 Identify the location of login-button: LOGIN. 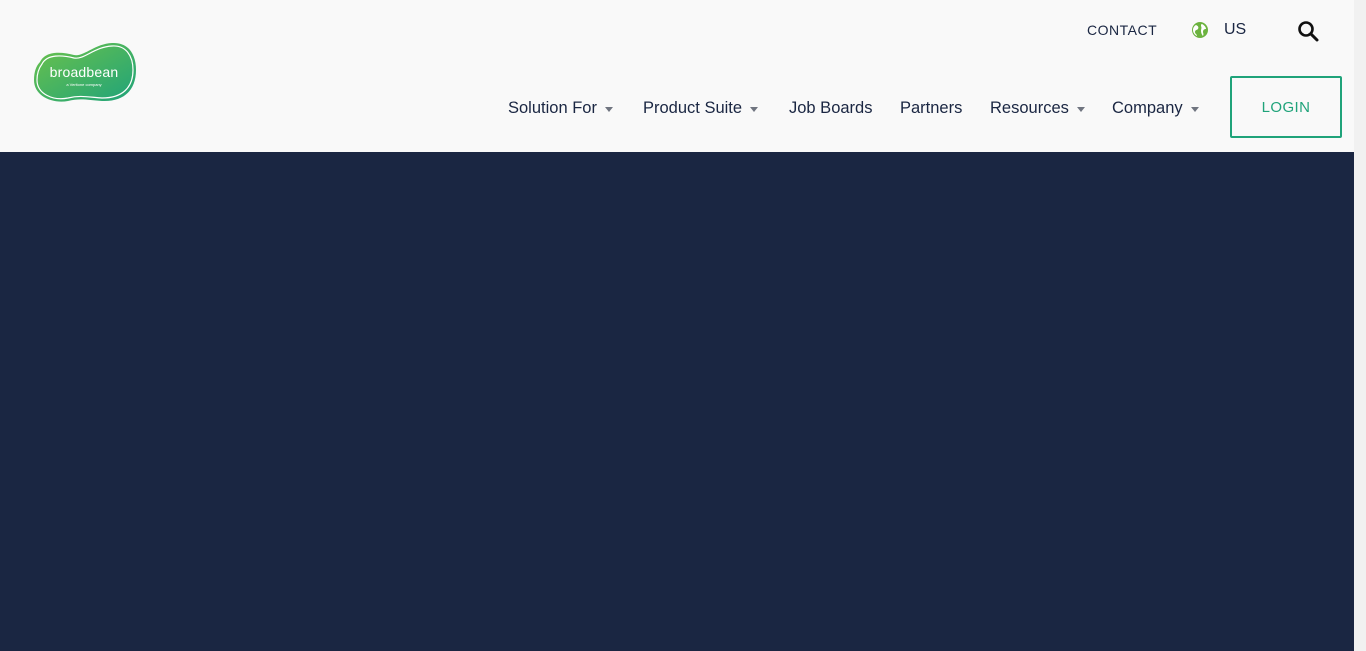
(1286, 107).